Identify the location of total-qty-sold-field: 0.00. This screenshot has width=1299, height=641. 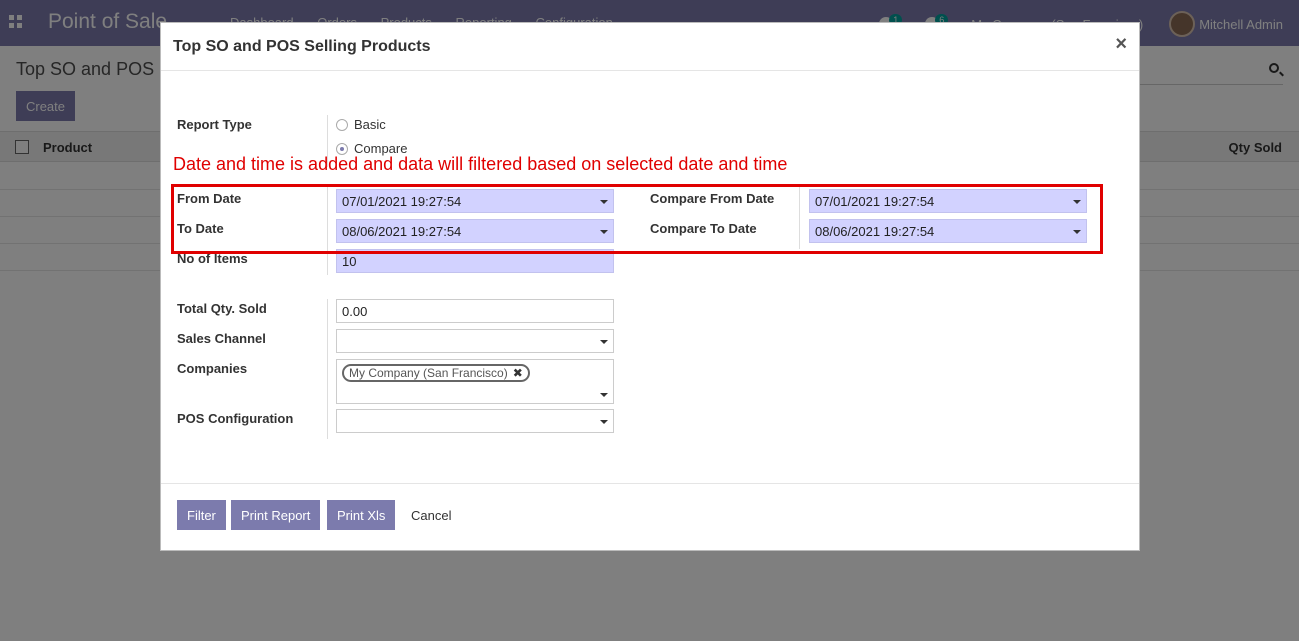
(475, 311).